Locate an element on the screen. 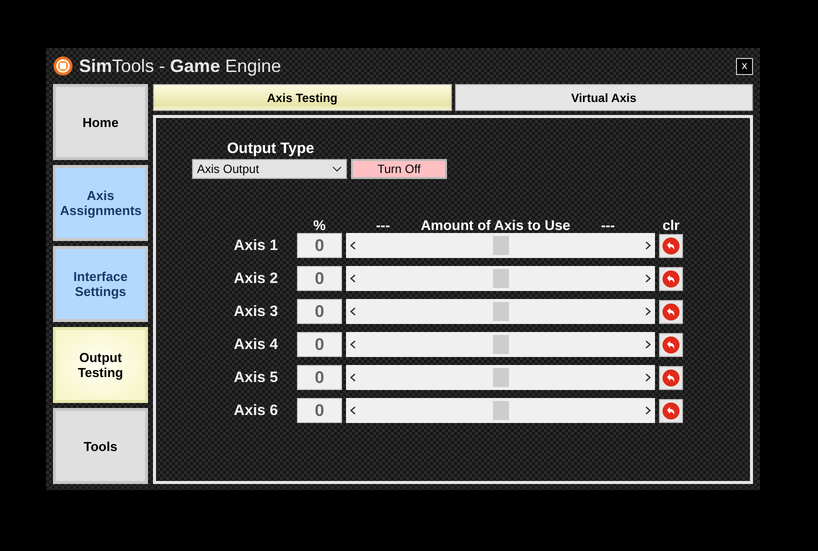  column-header: % is located at coordinates (319, 225).